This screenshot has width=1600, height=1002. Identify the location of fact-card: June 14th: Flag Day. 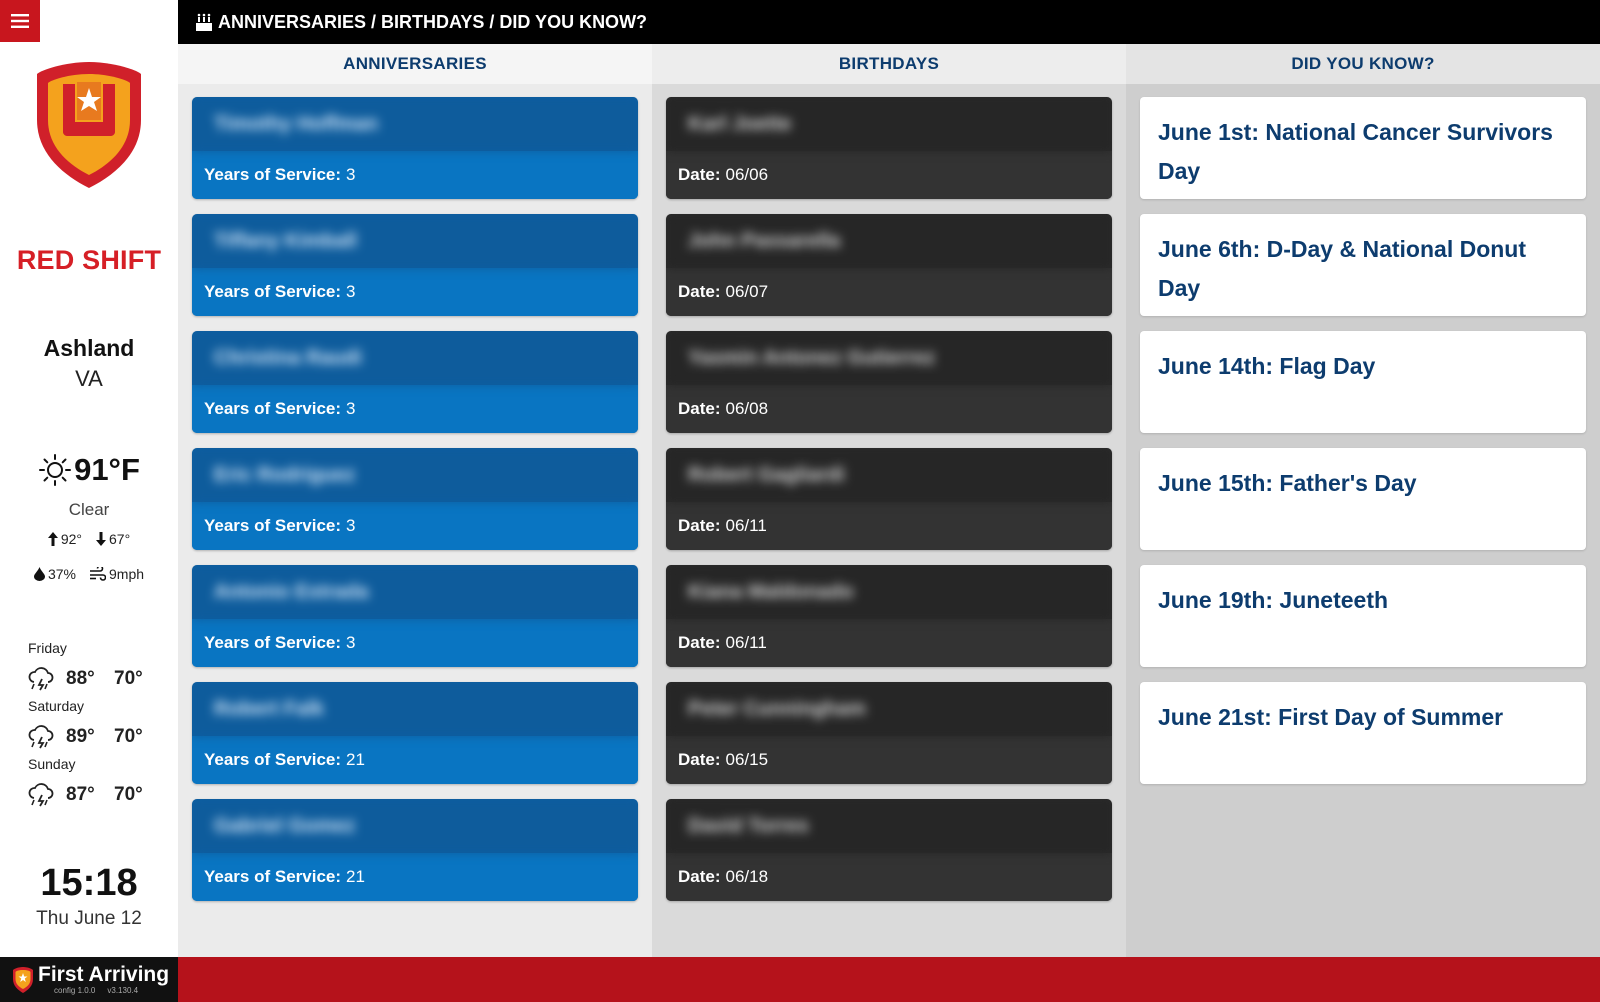
(1363, 382).